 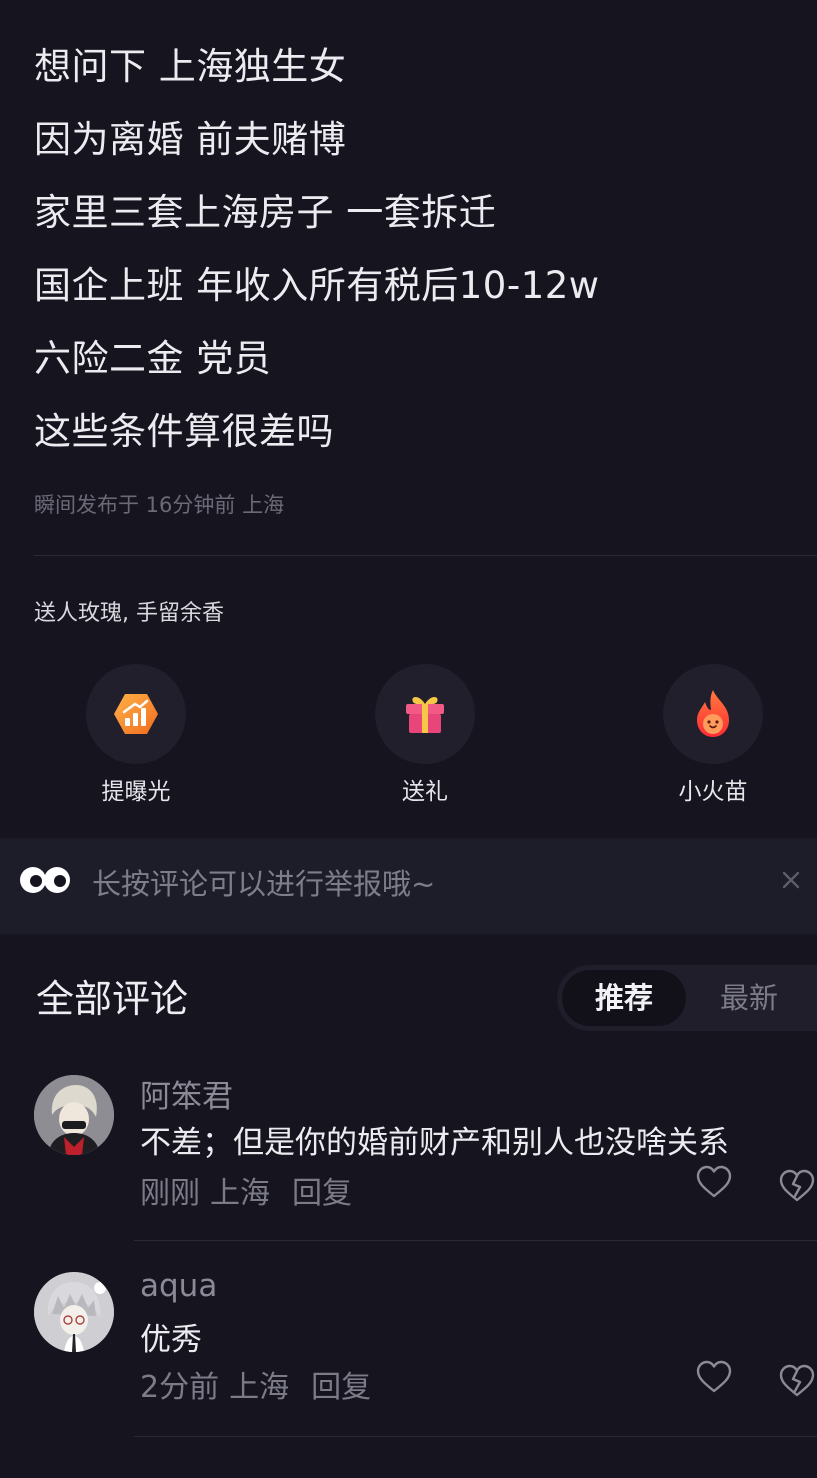 I want to click on report-tip-bar: 长按评论可以进行举报哦~, so click(x=408, y=886).